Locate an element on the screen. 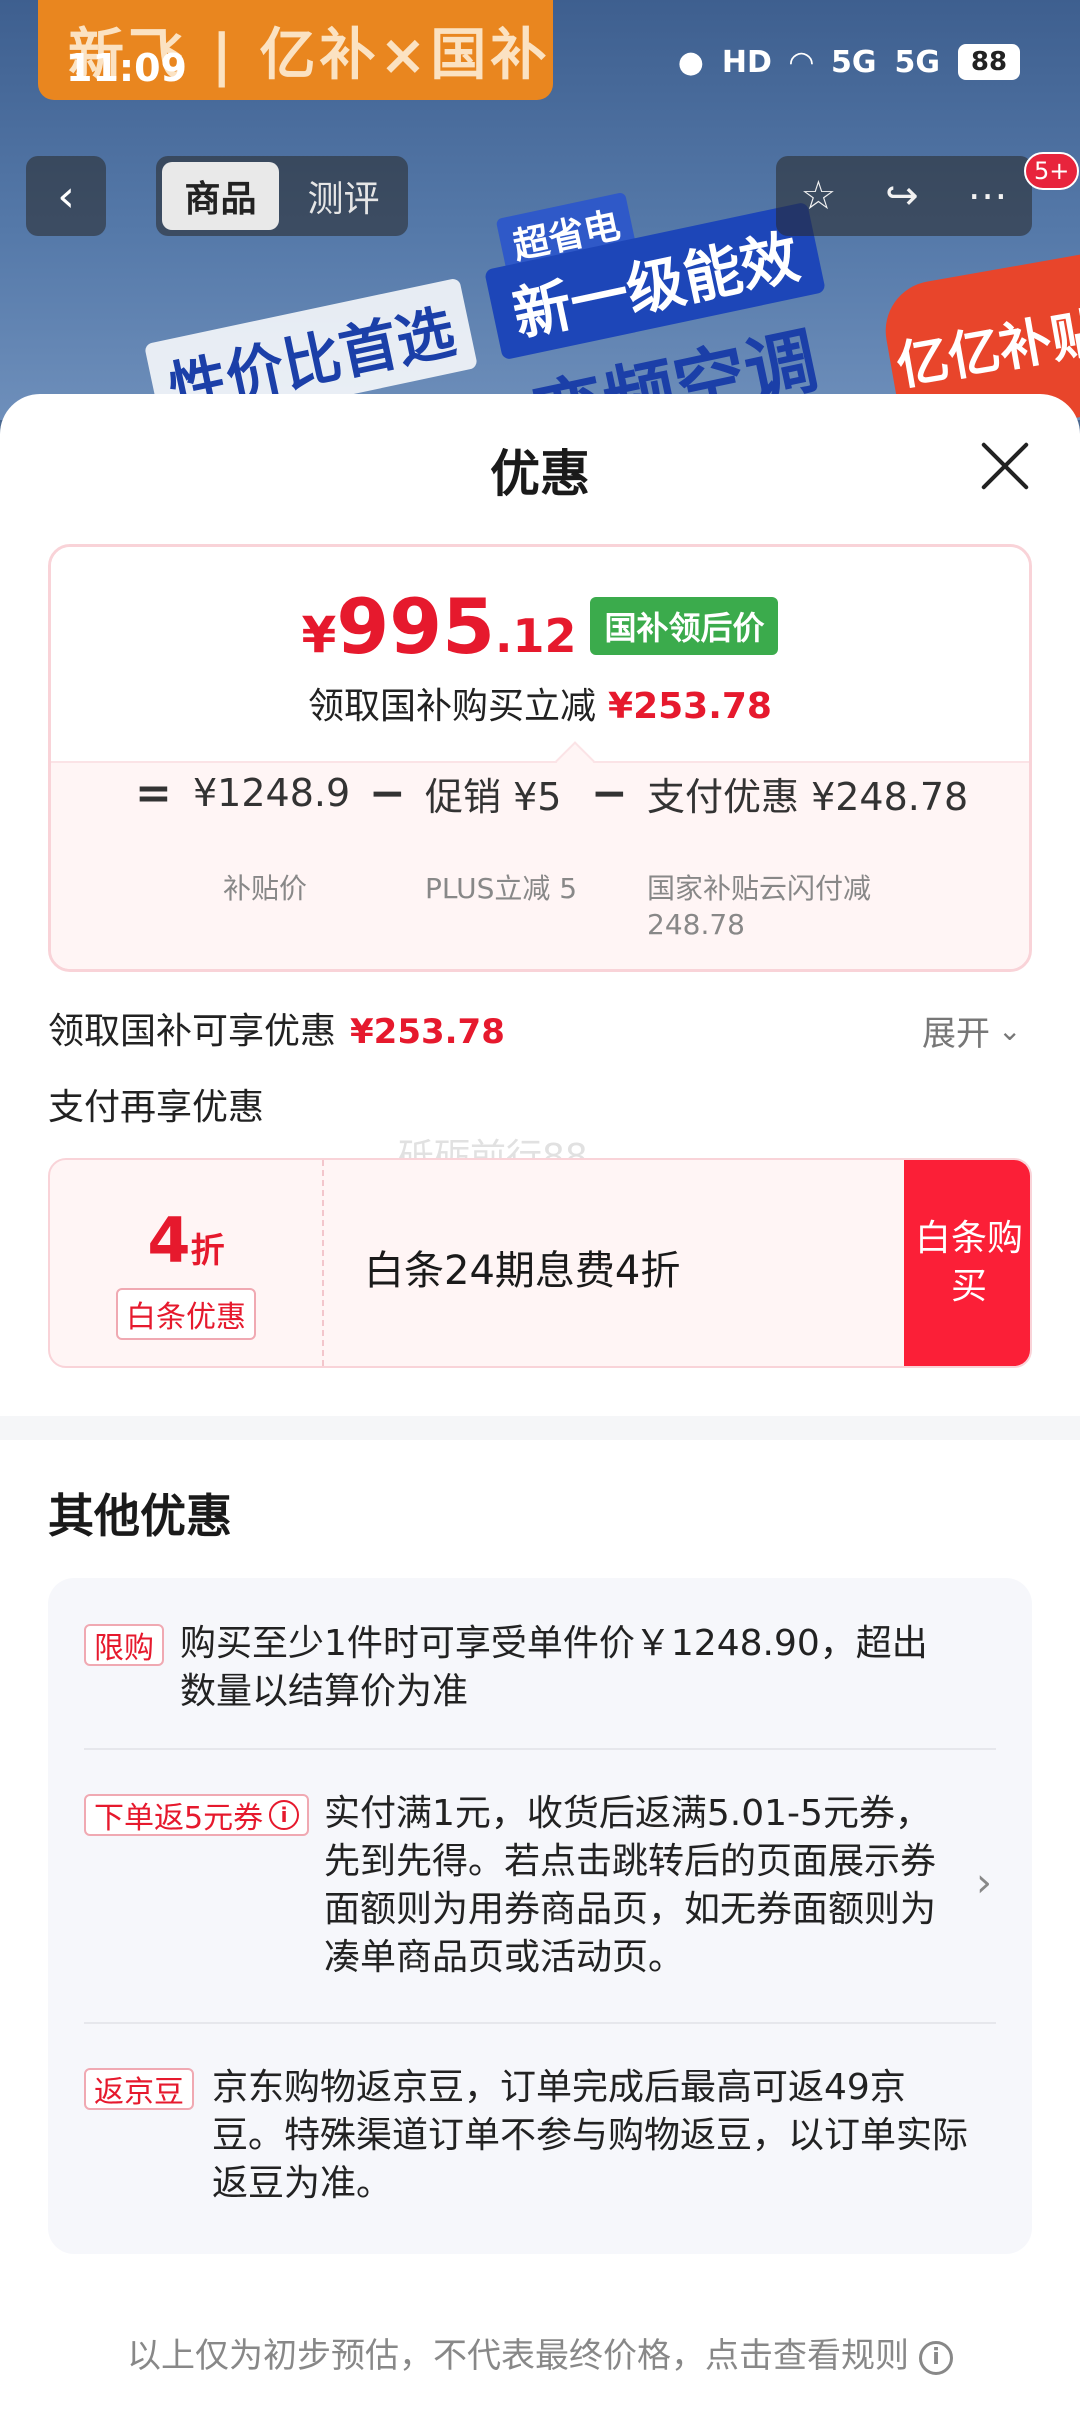 This screenshot has width=1080, height=2412. status-time: 11:09 is located at coordinates (126, 68).